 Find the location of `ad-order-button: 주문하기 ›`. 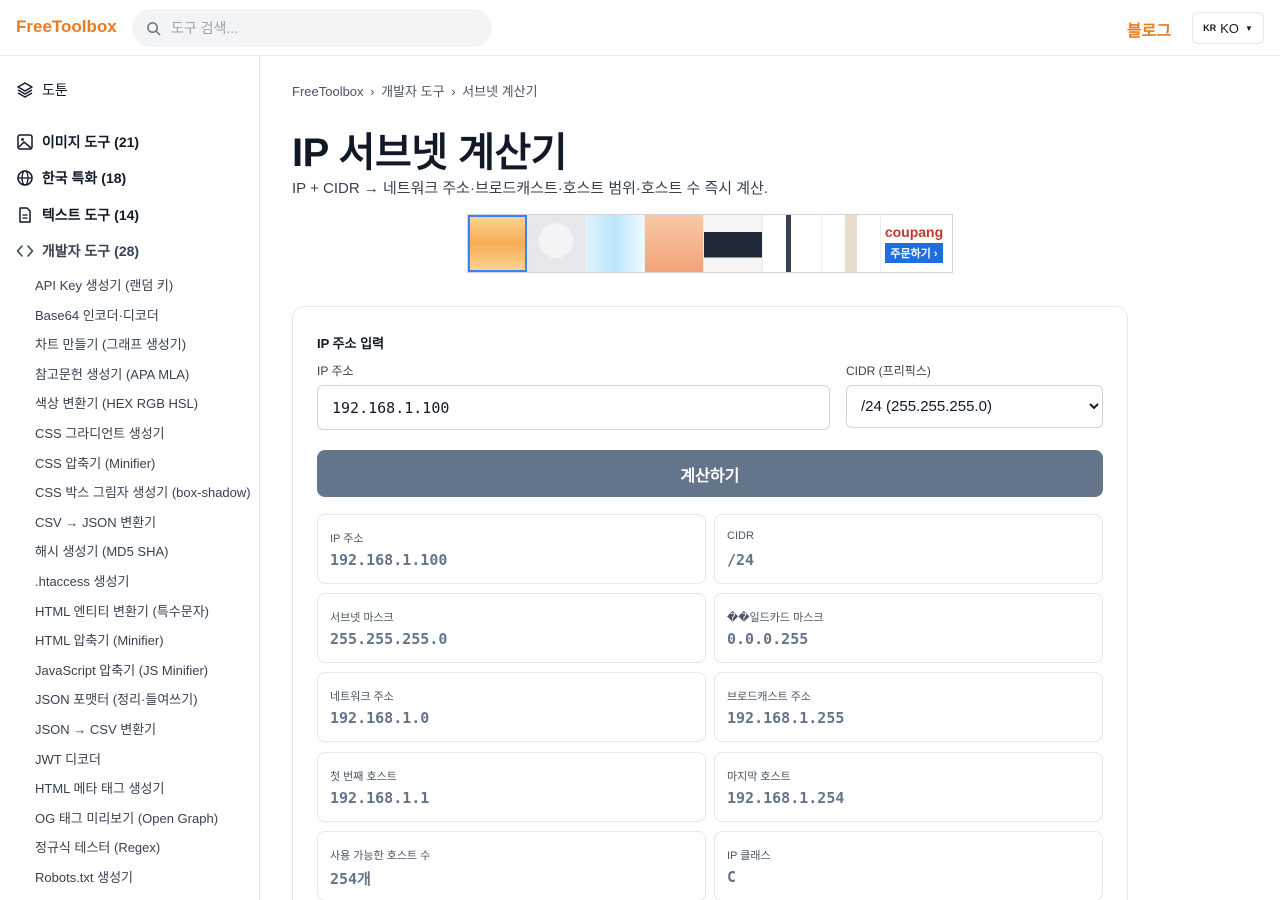

ad-order-button: 주문하기 › is located at coordinates (914, 253).